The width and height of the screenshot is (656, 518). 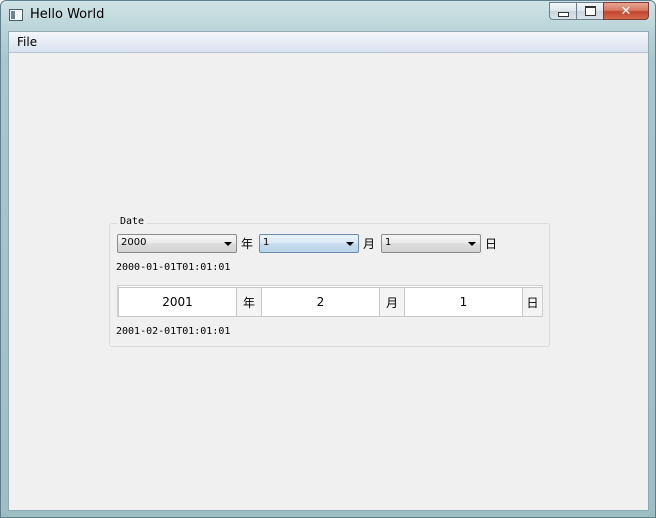 I want to click on menu-bar: File, so click(x=328, y=42).